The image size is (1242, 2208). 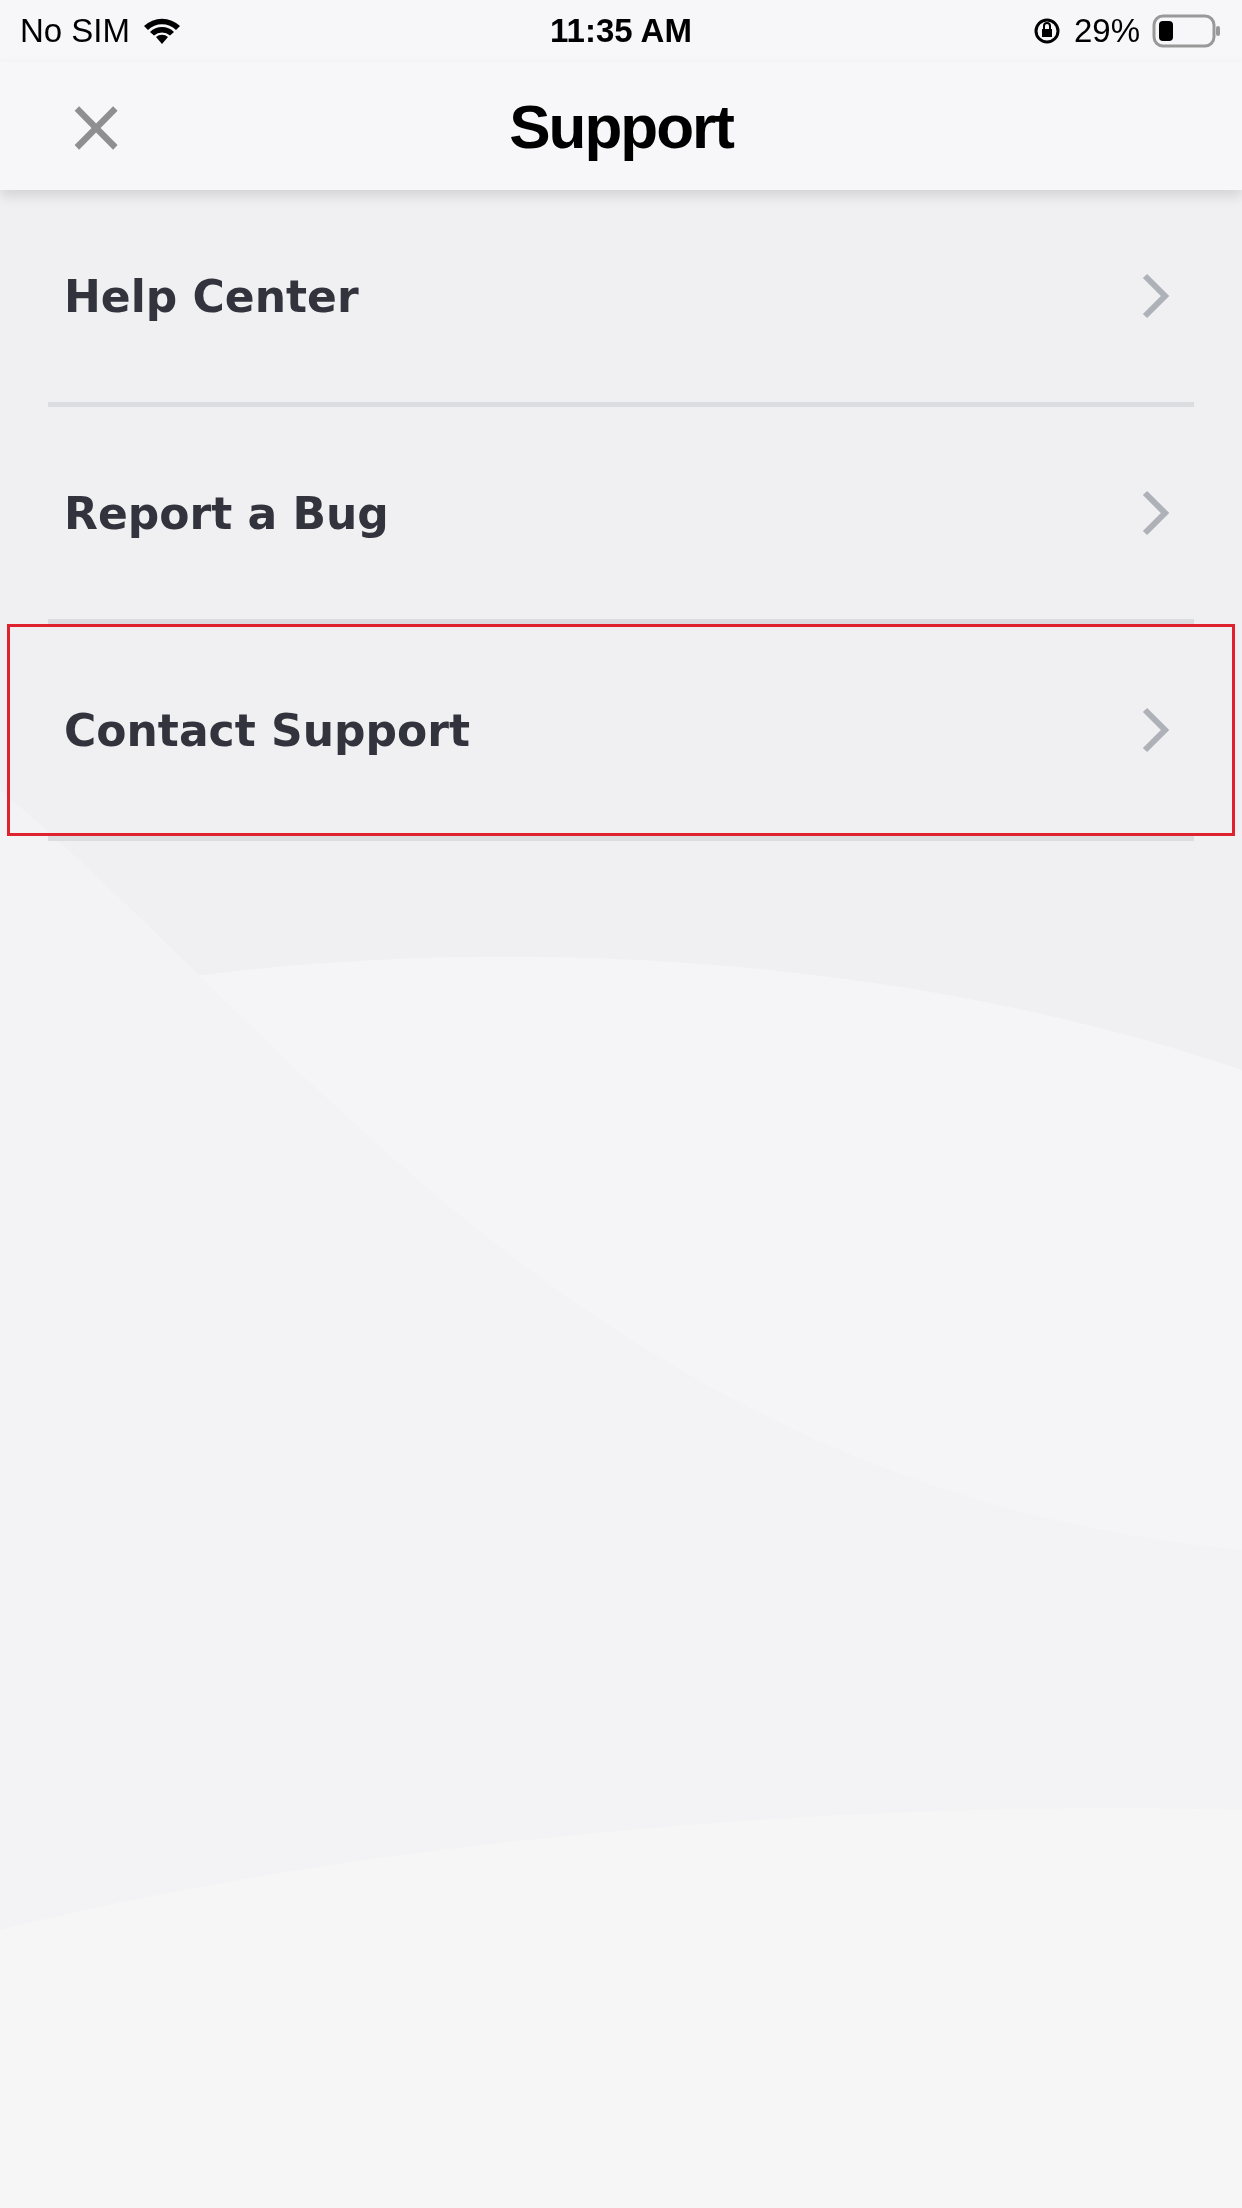 What do you see at coordinates (621, 513) in the screenshot?
I see `menu-item: Report a Bug` at bounding box center [621, 513].